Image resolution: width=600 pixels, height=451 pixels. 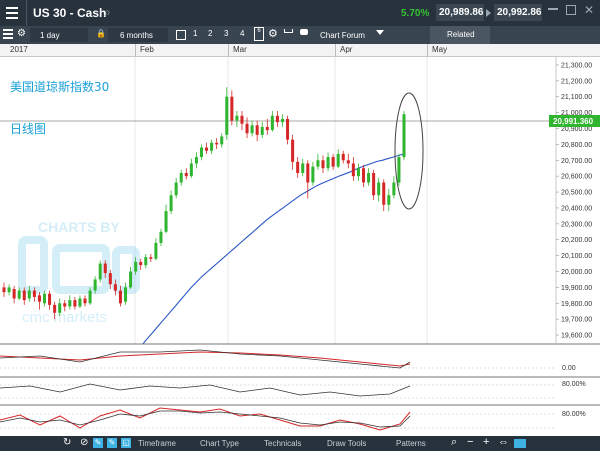 What do you see at coordinates (576, 320) in the screenshot?
I see `y-tick-label: 19,700.00` at bounding box center [576, 320].